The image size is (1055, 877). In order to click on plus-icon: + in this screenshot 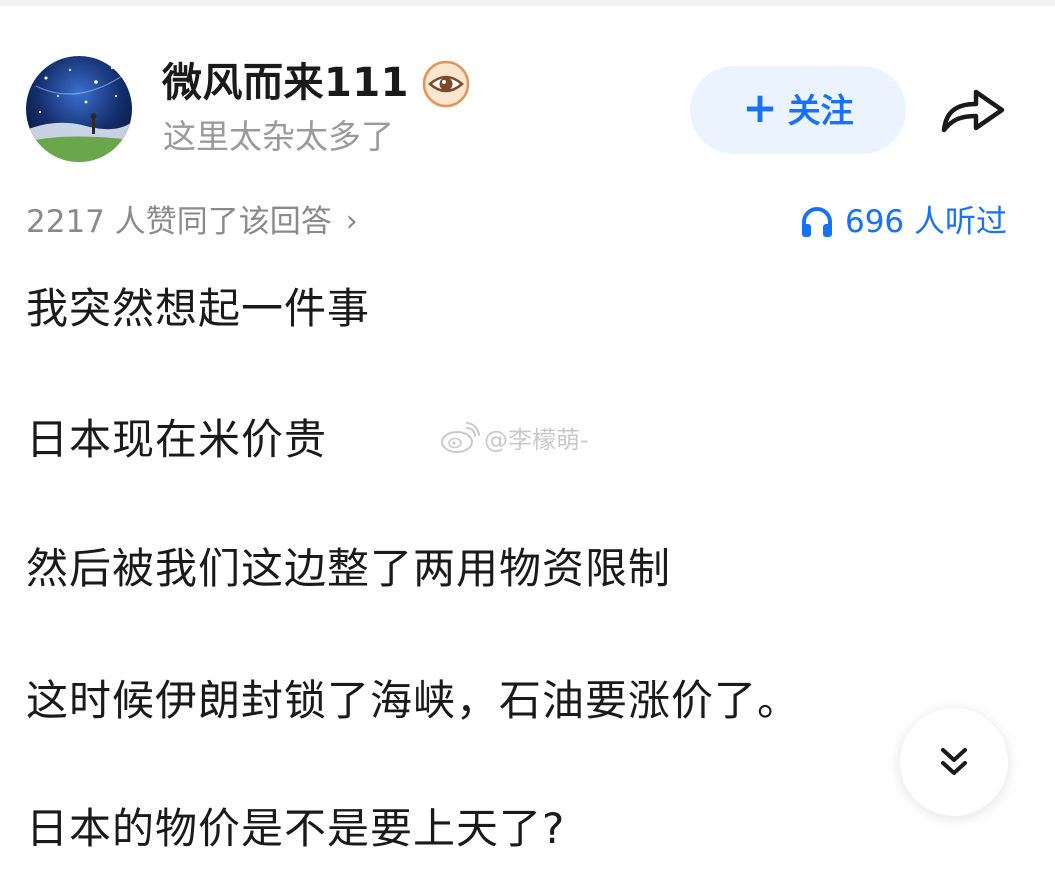, I will do `click(760, 107)`.